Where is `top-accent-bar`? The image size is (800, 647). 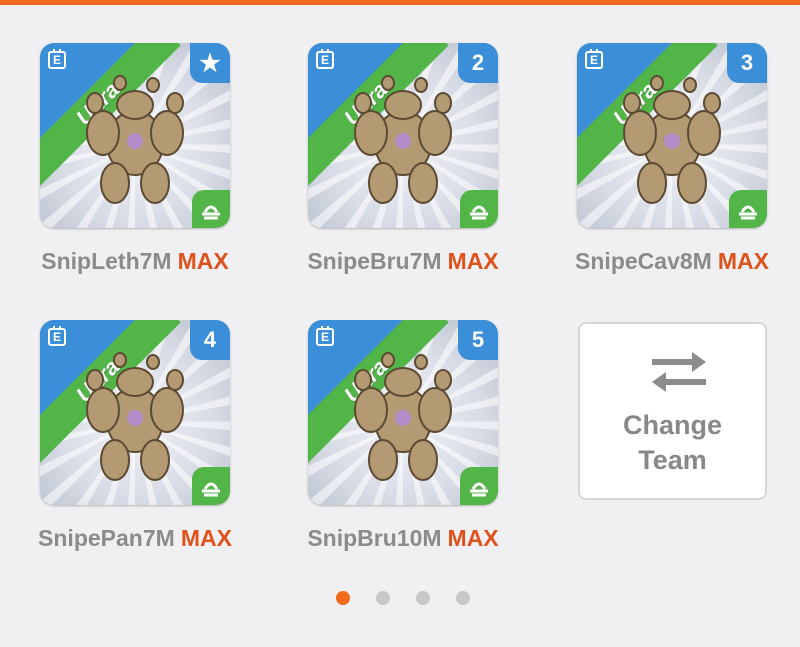 top-accent-bar is located at coordinates (400, 2).